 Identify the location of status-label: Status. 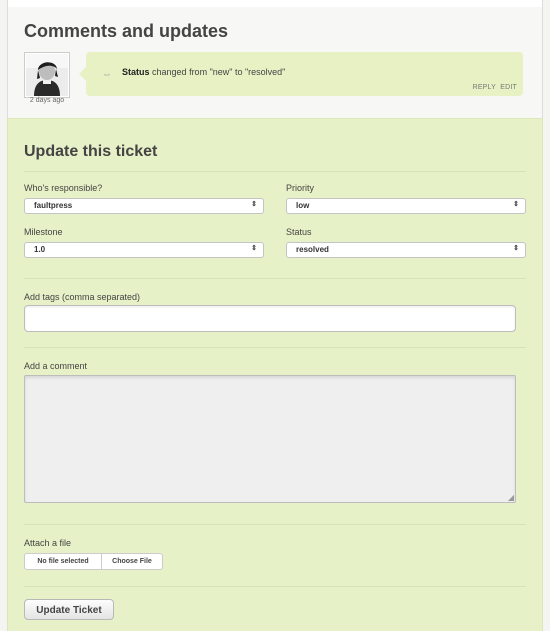
(299, 232).